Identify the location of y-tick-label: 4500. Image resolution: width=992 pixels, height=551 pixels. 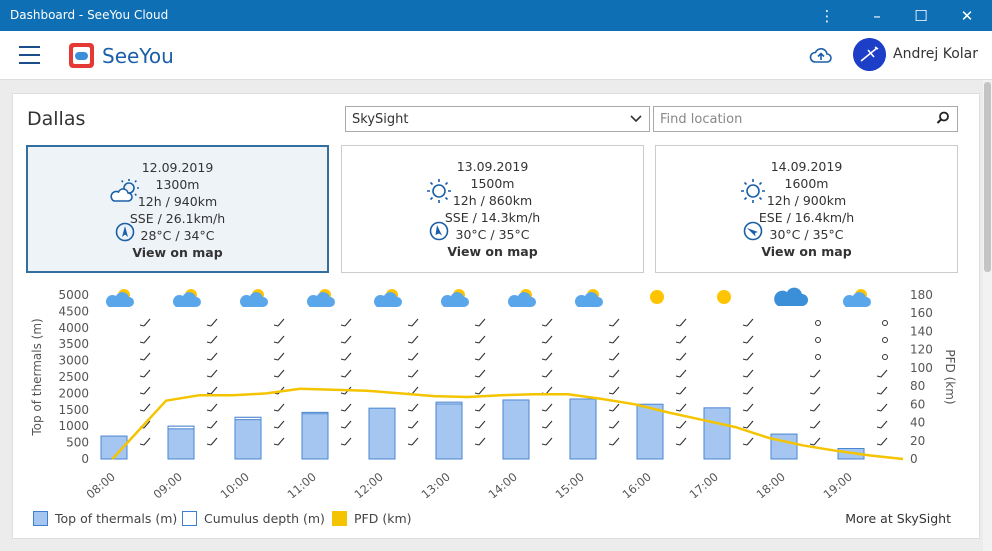
(73, 311).